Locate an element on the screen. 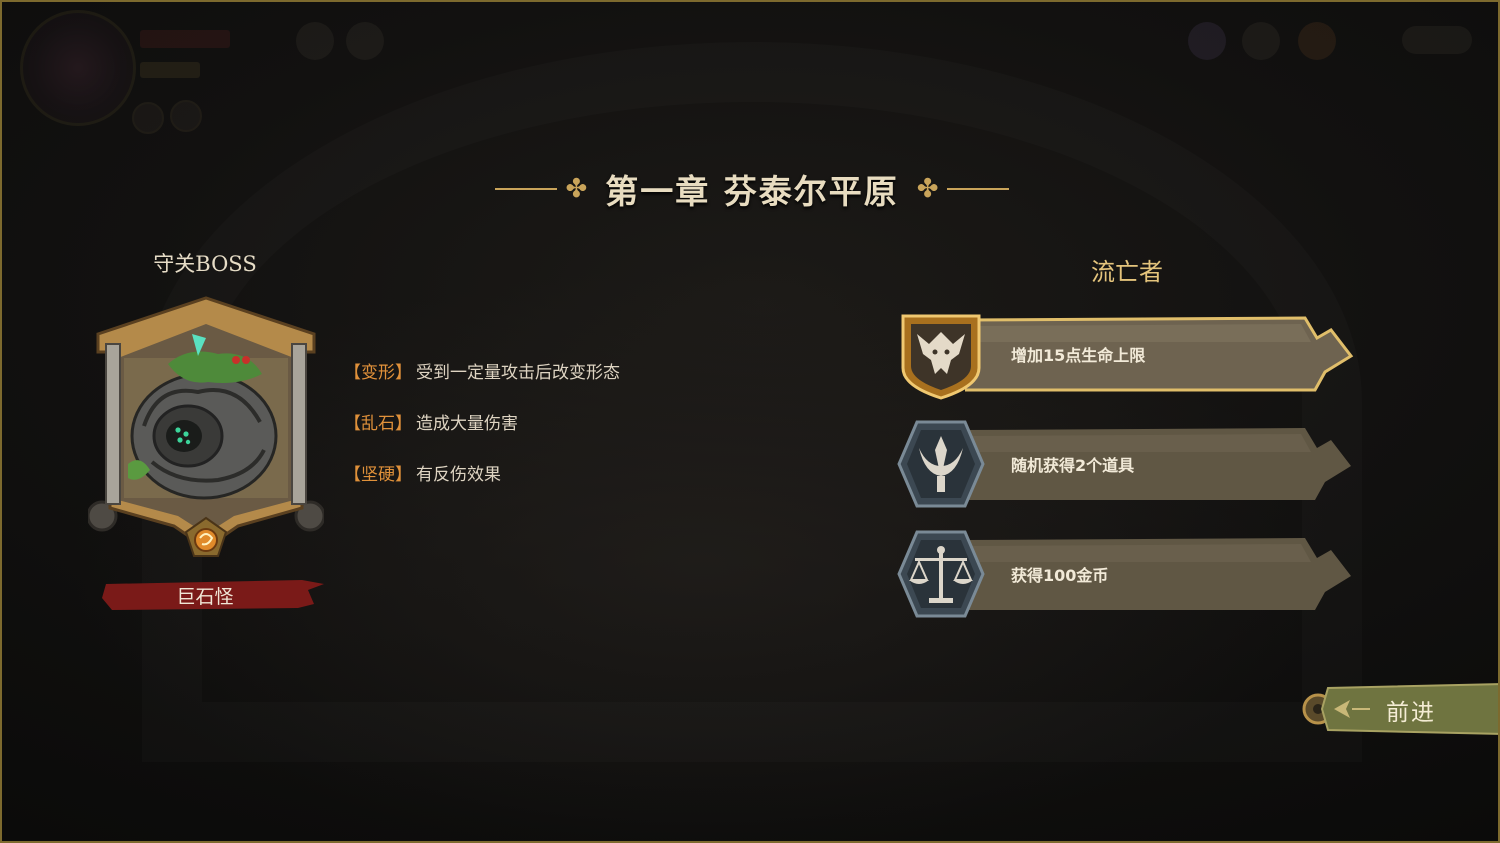 The width and height of the screenshot is (1500, 843). ability-description: 受到一定量攻击后改变形态 is located at coordinates (518, 373).